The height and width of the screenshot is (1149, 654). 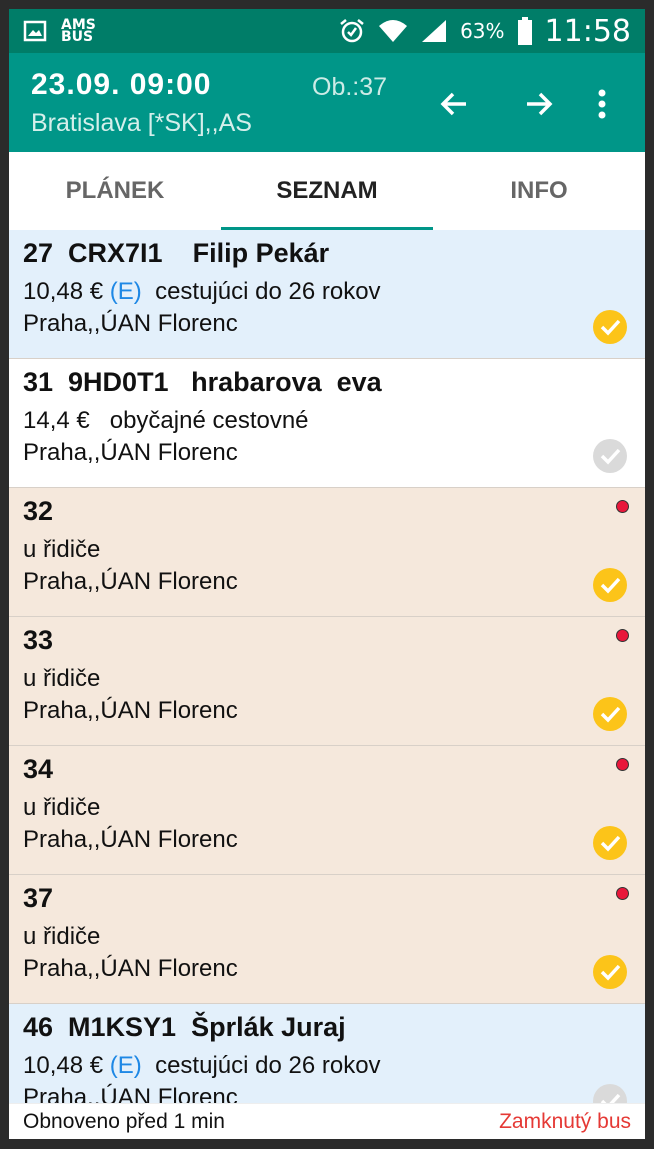 What do you see at coordinates (587, 31) in the screenshot?
I see `clock: 11:58` at bounding box center [587, 31].